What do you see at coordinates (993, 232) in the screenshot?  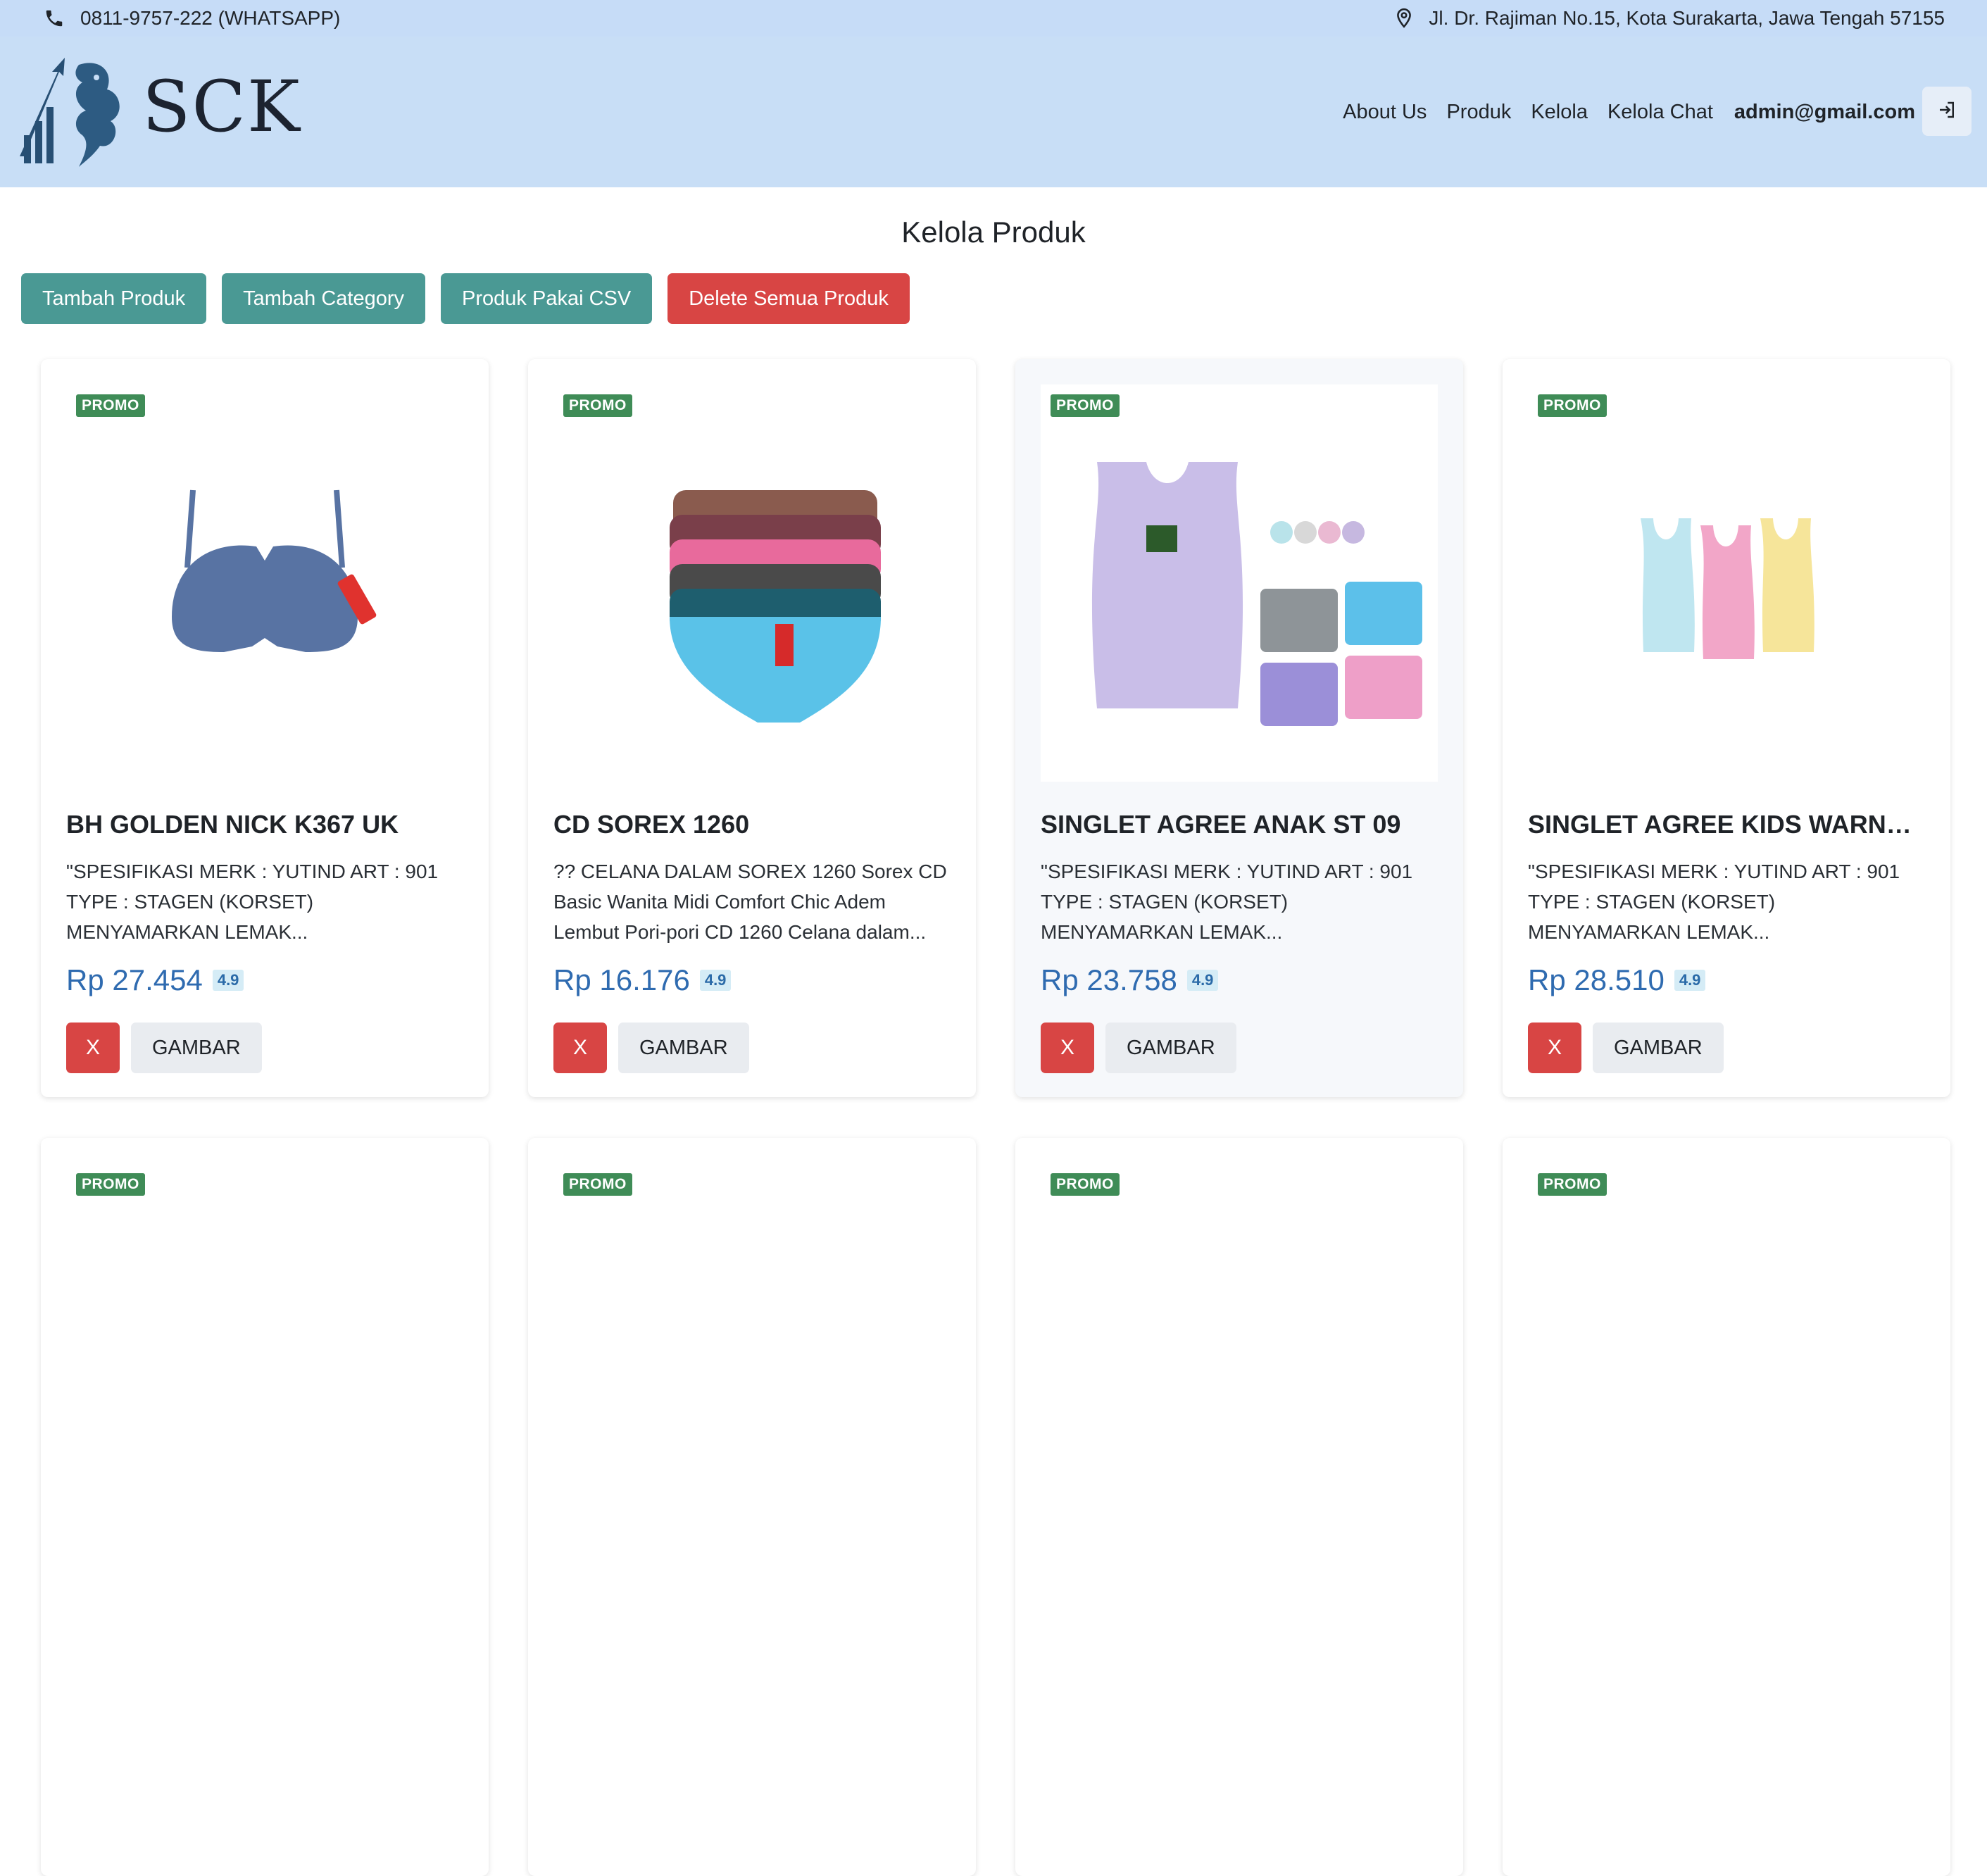 I see `page-title: Kelola Produk` at bounding box center [993, 232].